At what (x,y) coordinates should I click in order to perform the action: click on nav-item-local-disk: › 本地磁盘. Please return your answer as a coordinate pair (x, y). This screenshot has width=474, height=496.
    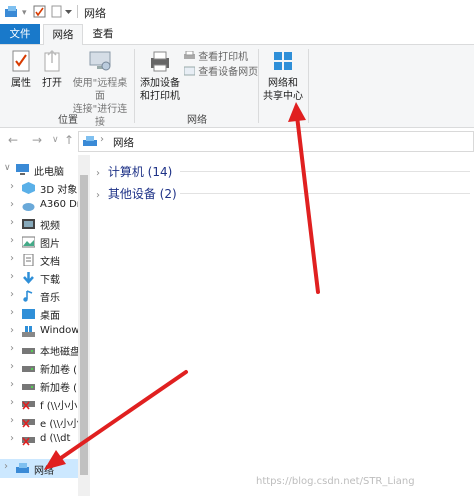
    Looking at the image, I should click on (39, 350).